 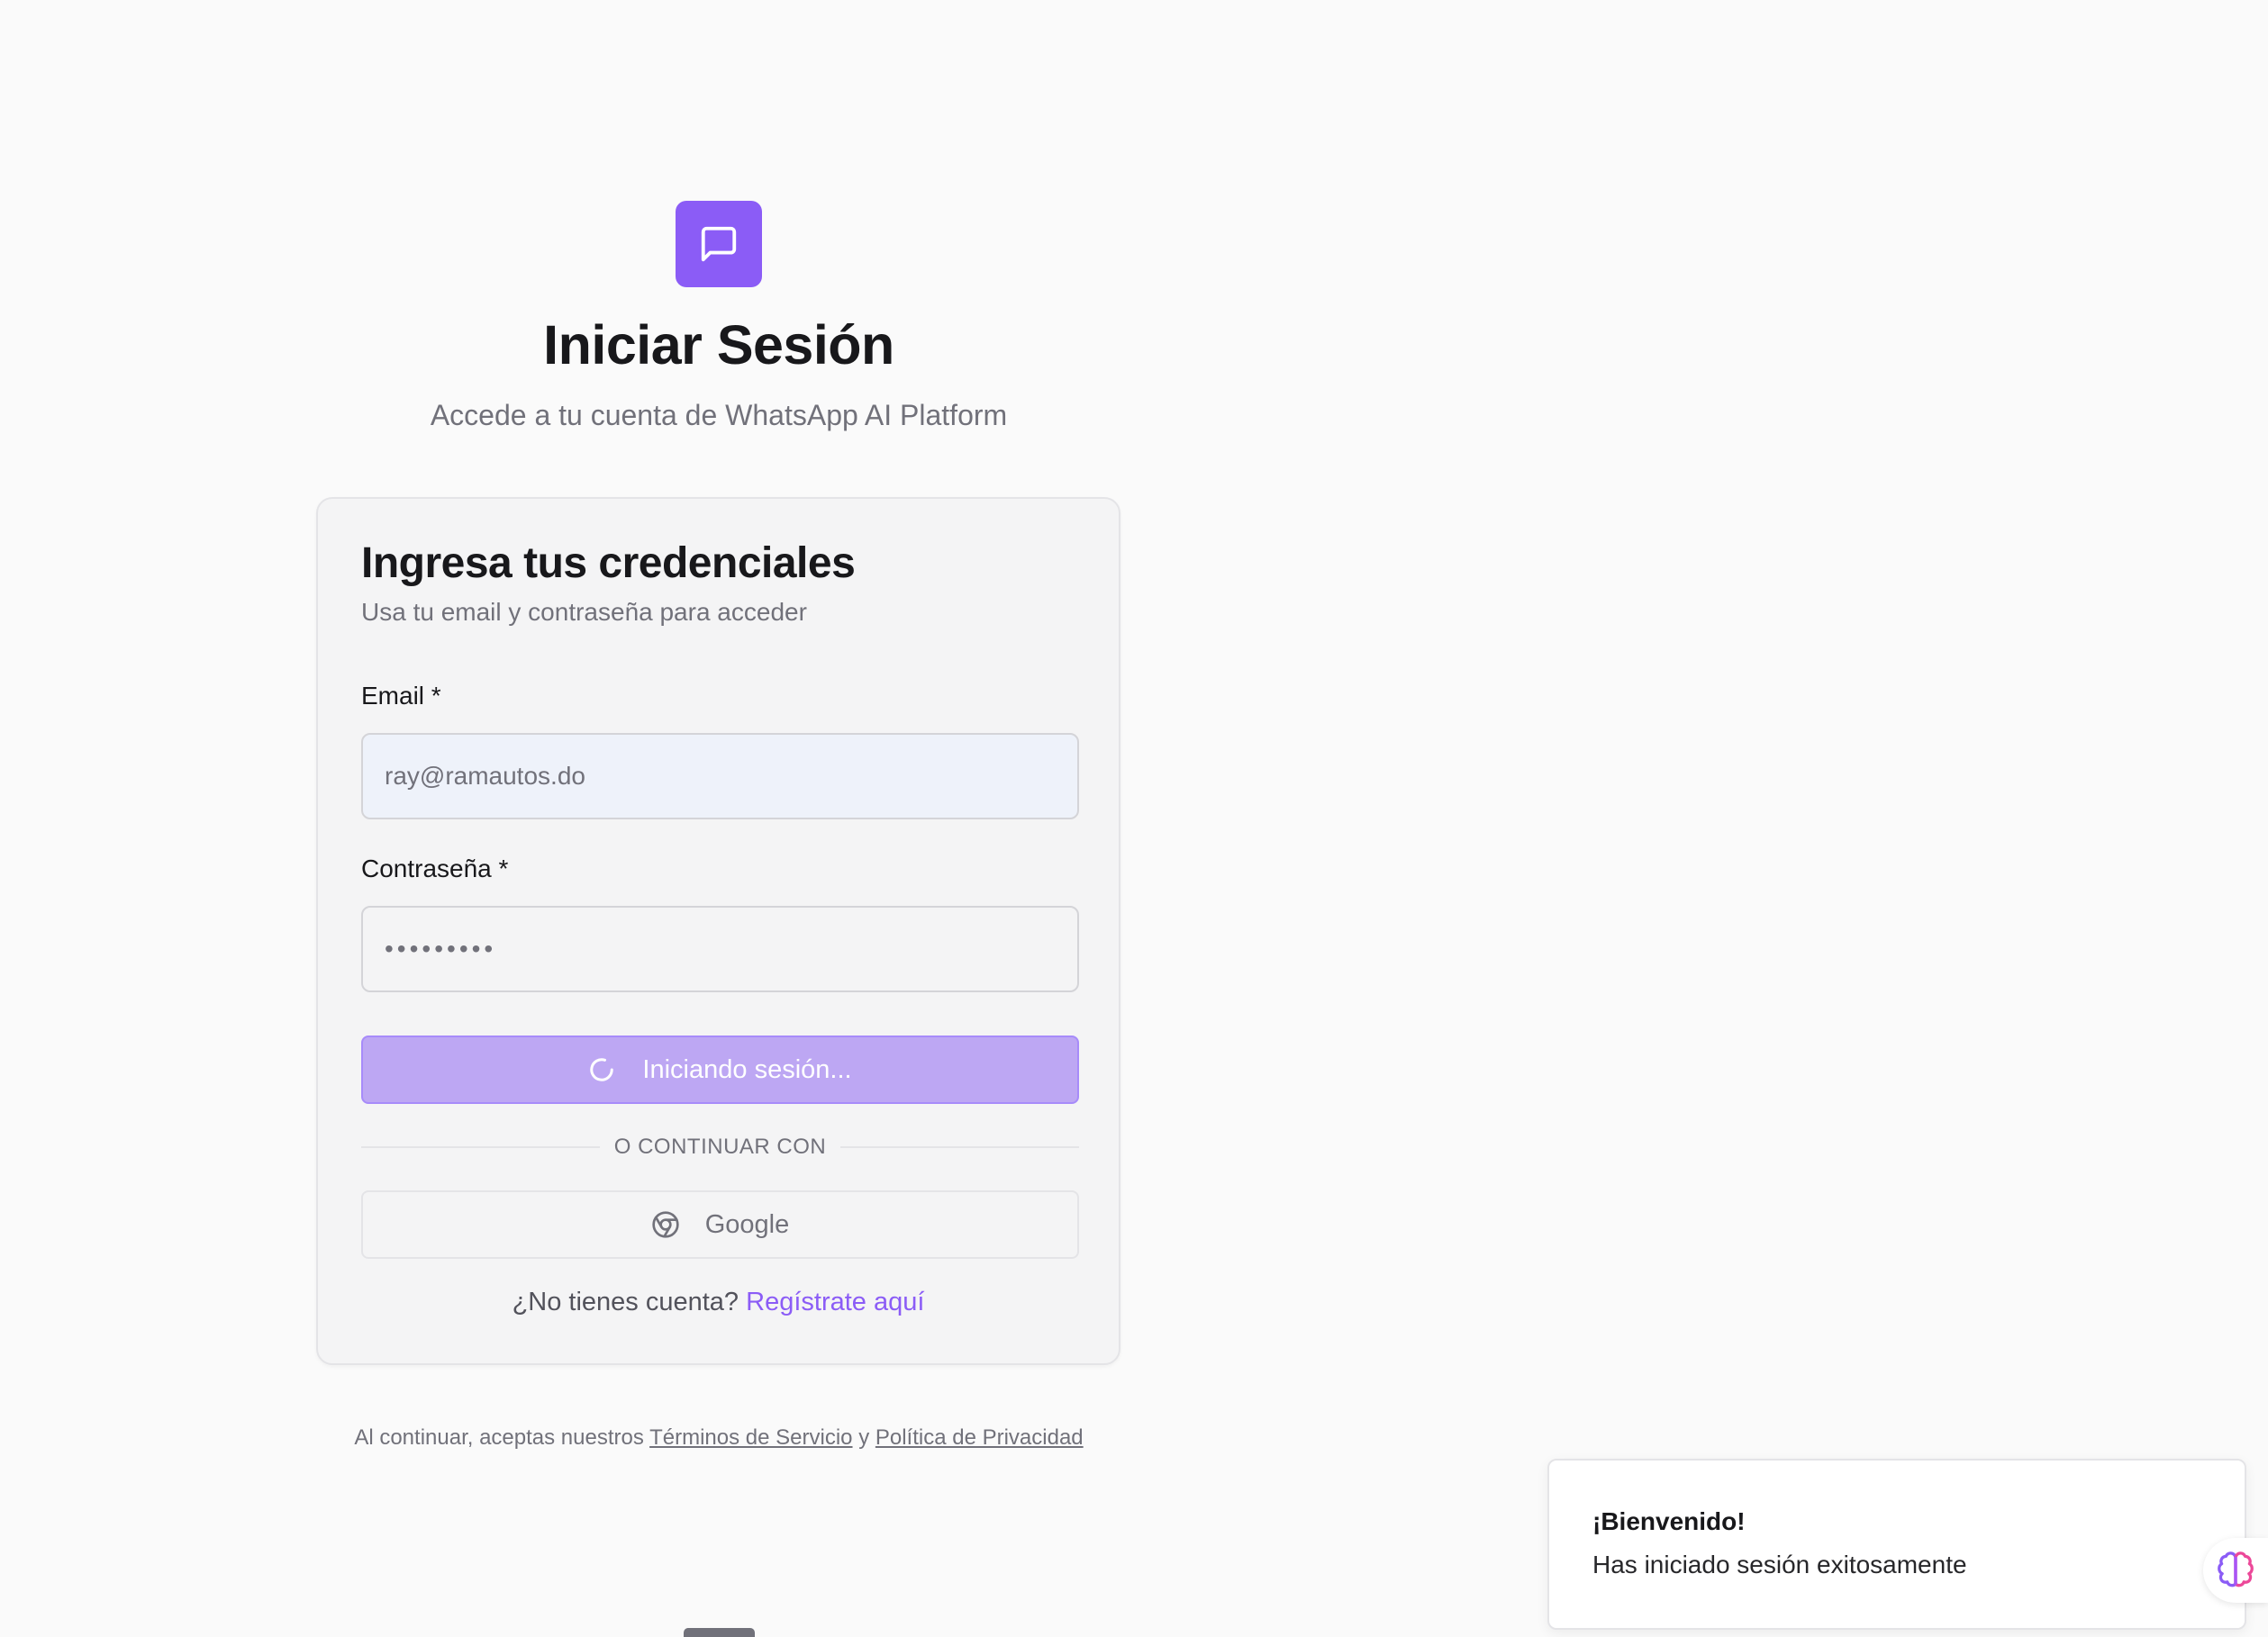 What do you see at coordinates (835, 1302) in the screenshot?
I see `signup-link: Regístrate aquí` at bounding box center [835, 1302].